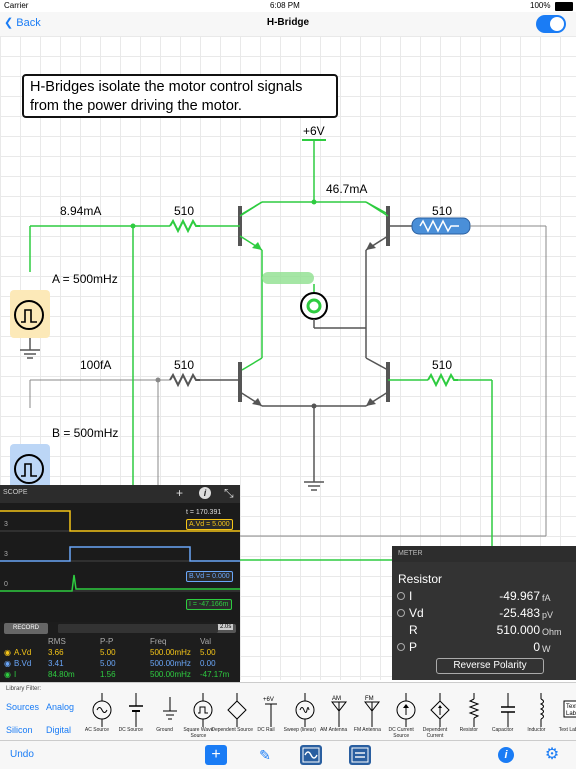 The height and width of the screenshot is (770, 576). Describe the element at coordinates (170, 663) in the screenshot. I see `row-freq: 500.00mHz` at that location.